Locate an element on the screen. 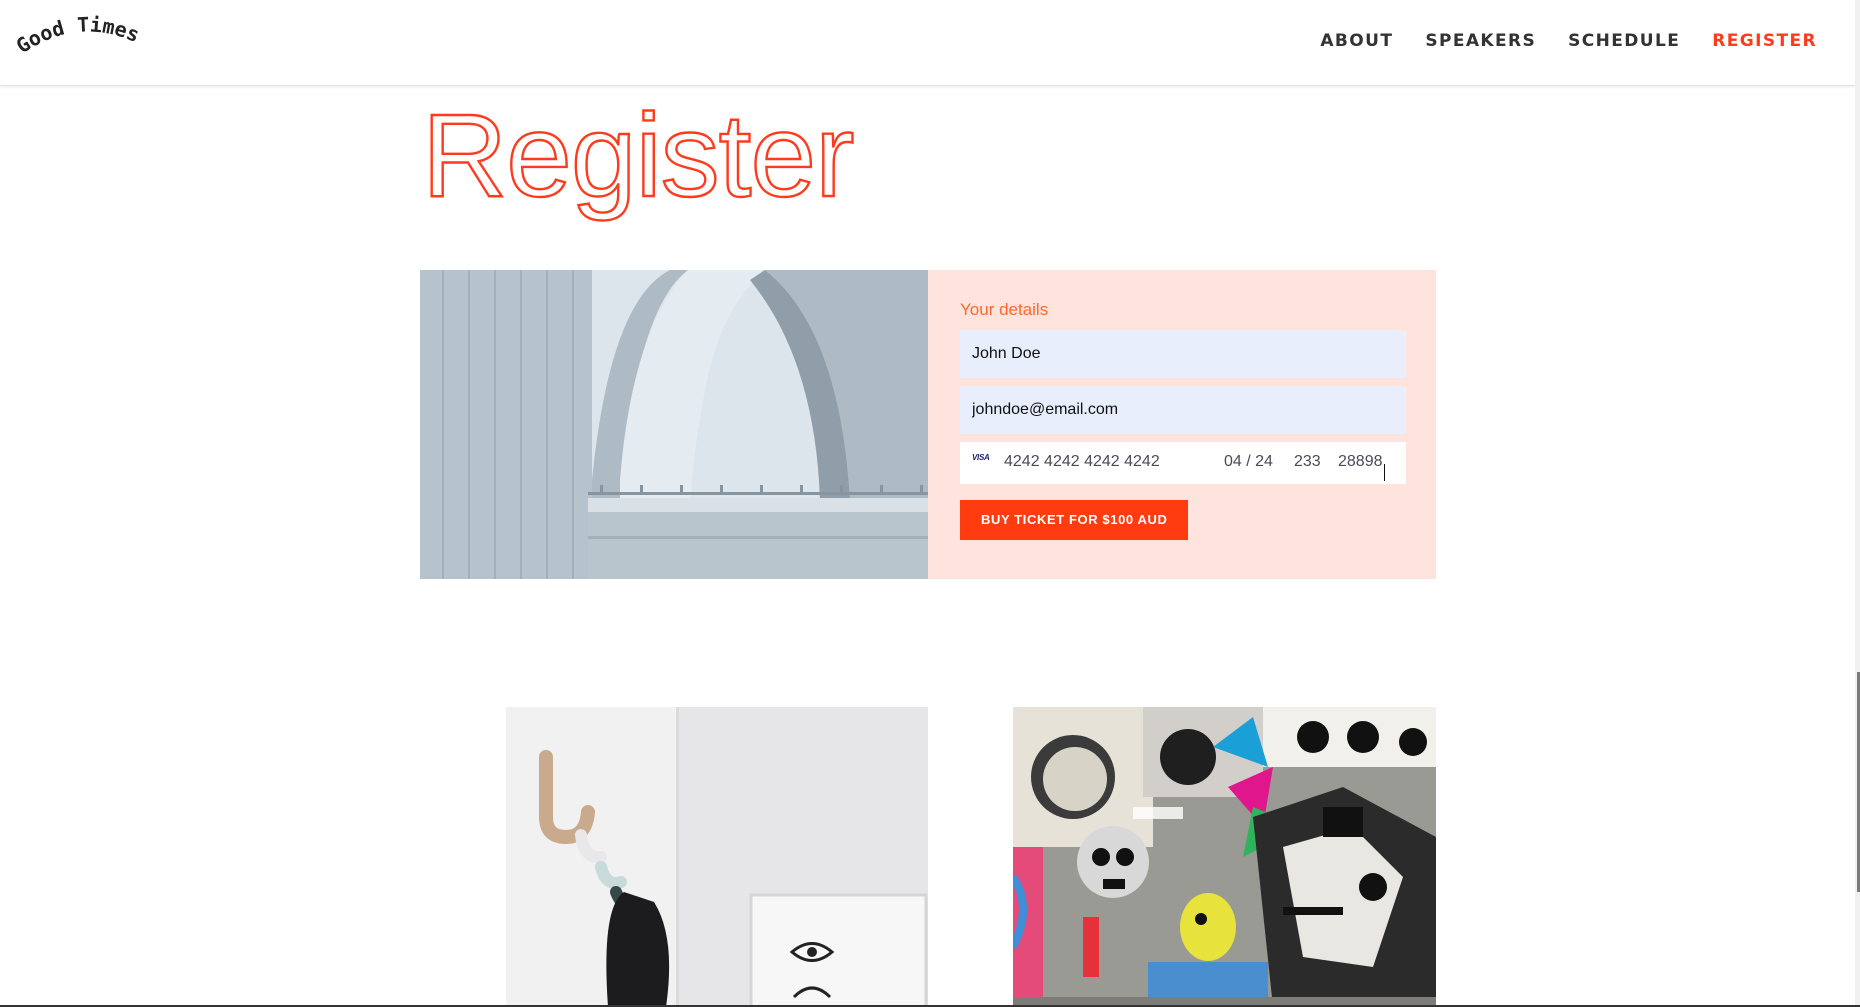 This screenshot has height=1007, width=1860. nav-about: ABOUT is located at coordinates (1356, 41).